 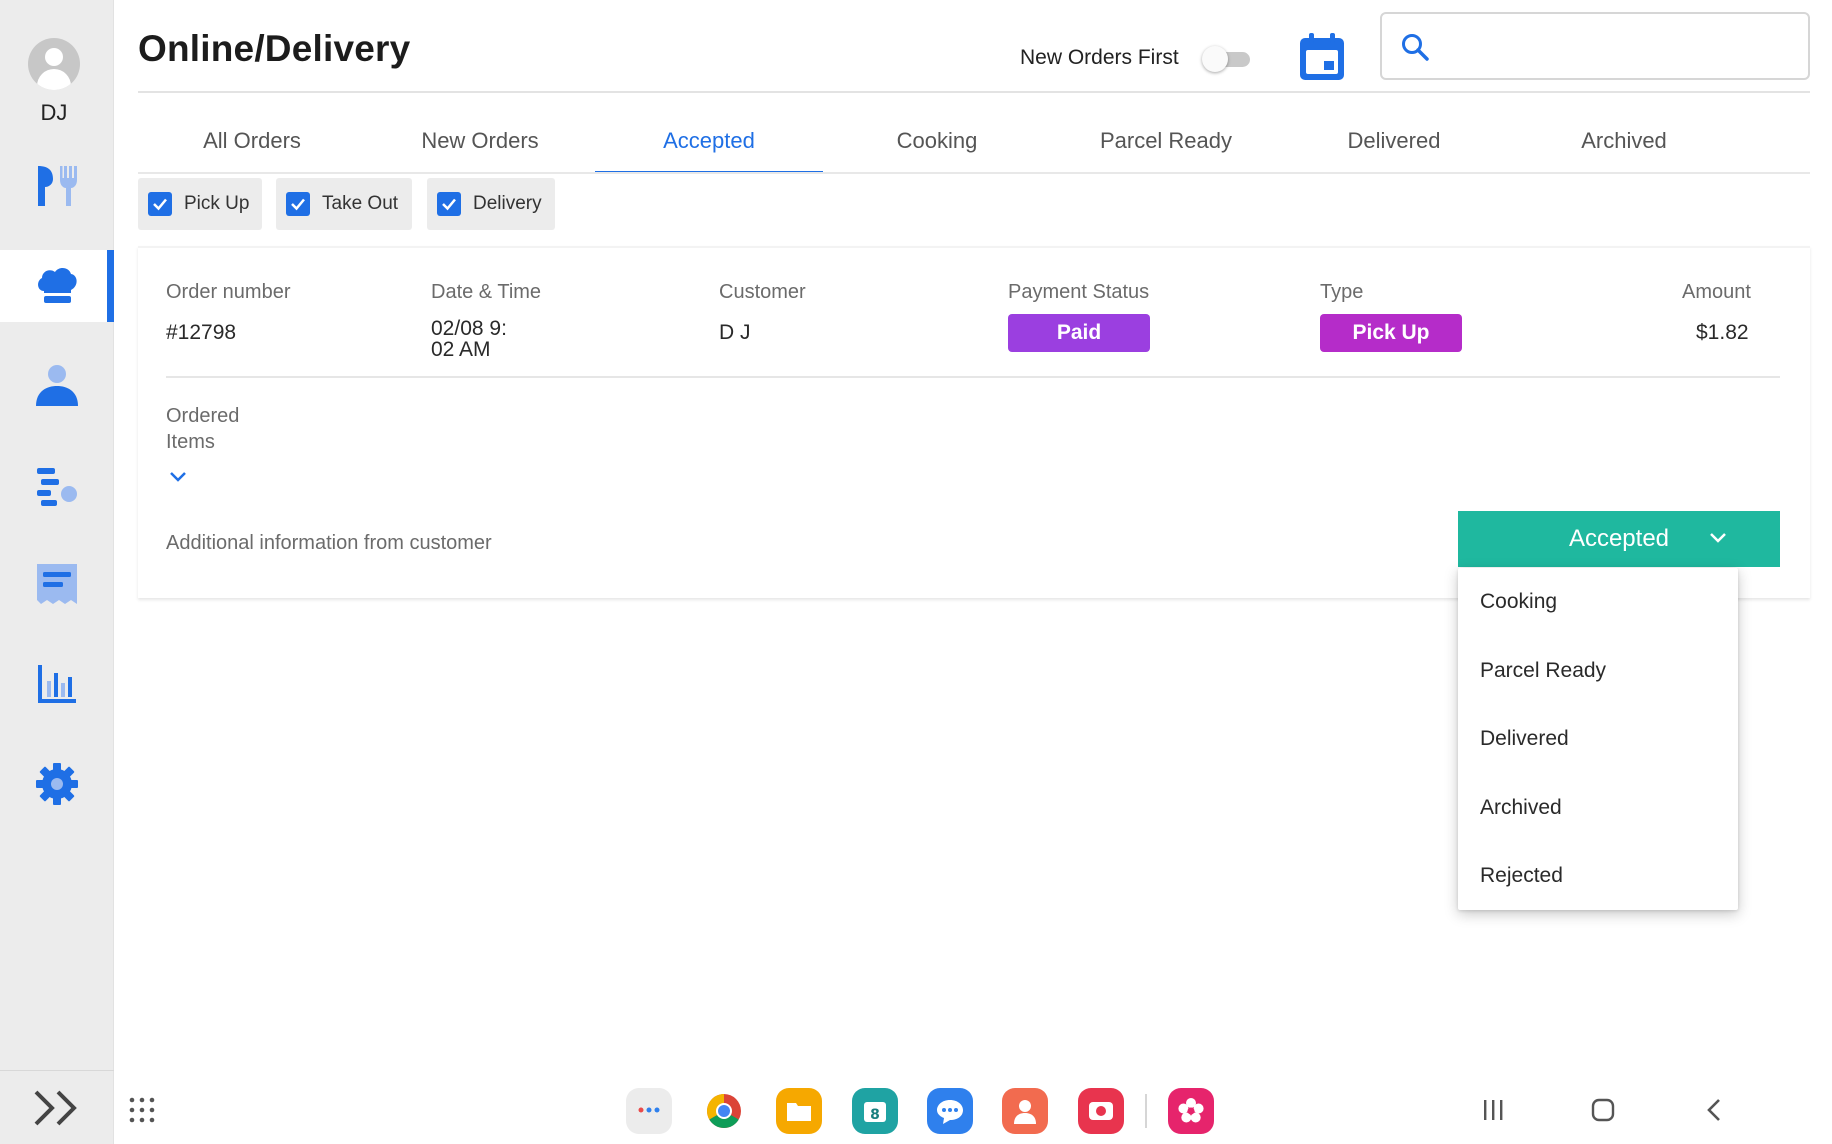 I want to click on chef-hat-icon, so click(x=57, y=285).